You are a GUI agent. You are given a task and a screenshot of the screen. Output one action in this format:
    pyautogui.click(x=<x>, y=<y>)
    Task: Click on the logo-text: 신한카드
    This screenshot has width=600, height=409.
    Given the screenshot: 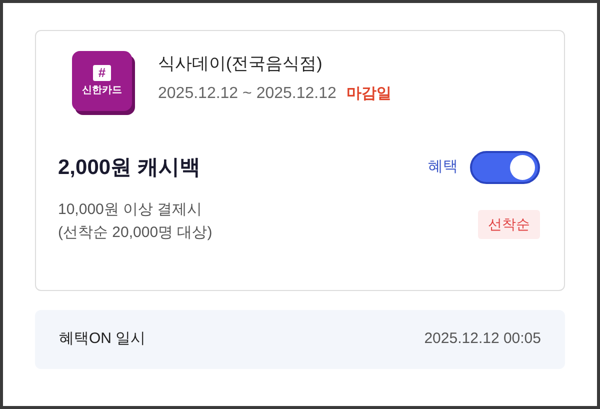 What is the action you would take?
    pyautogui.click(x=102, y=91)
    